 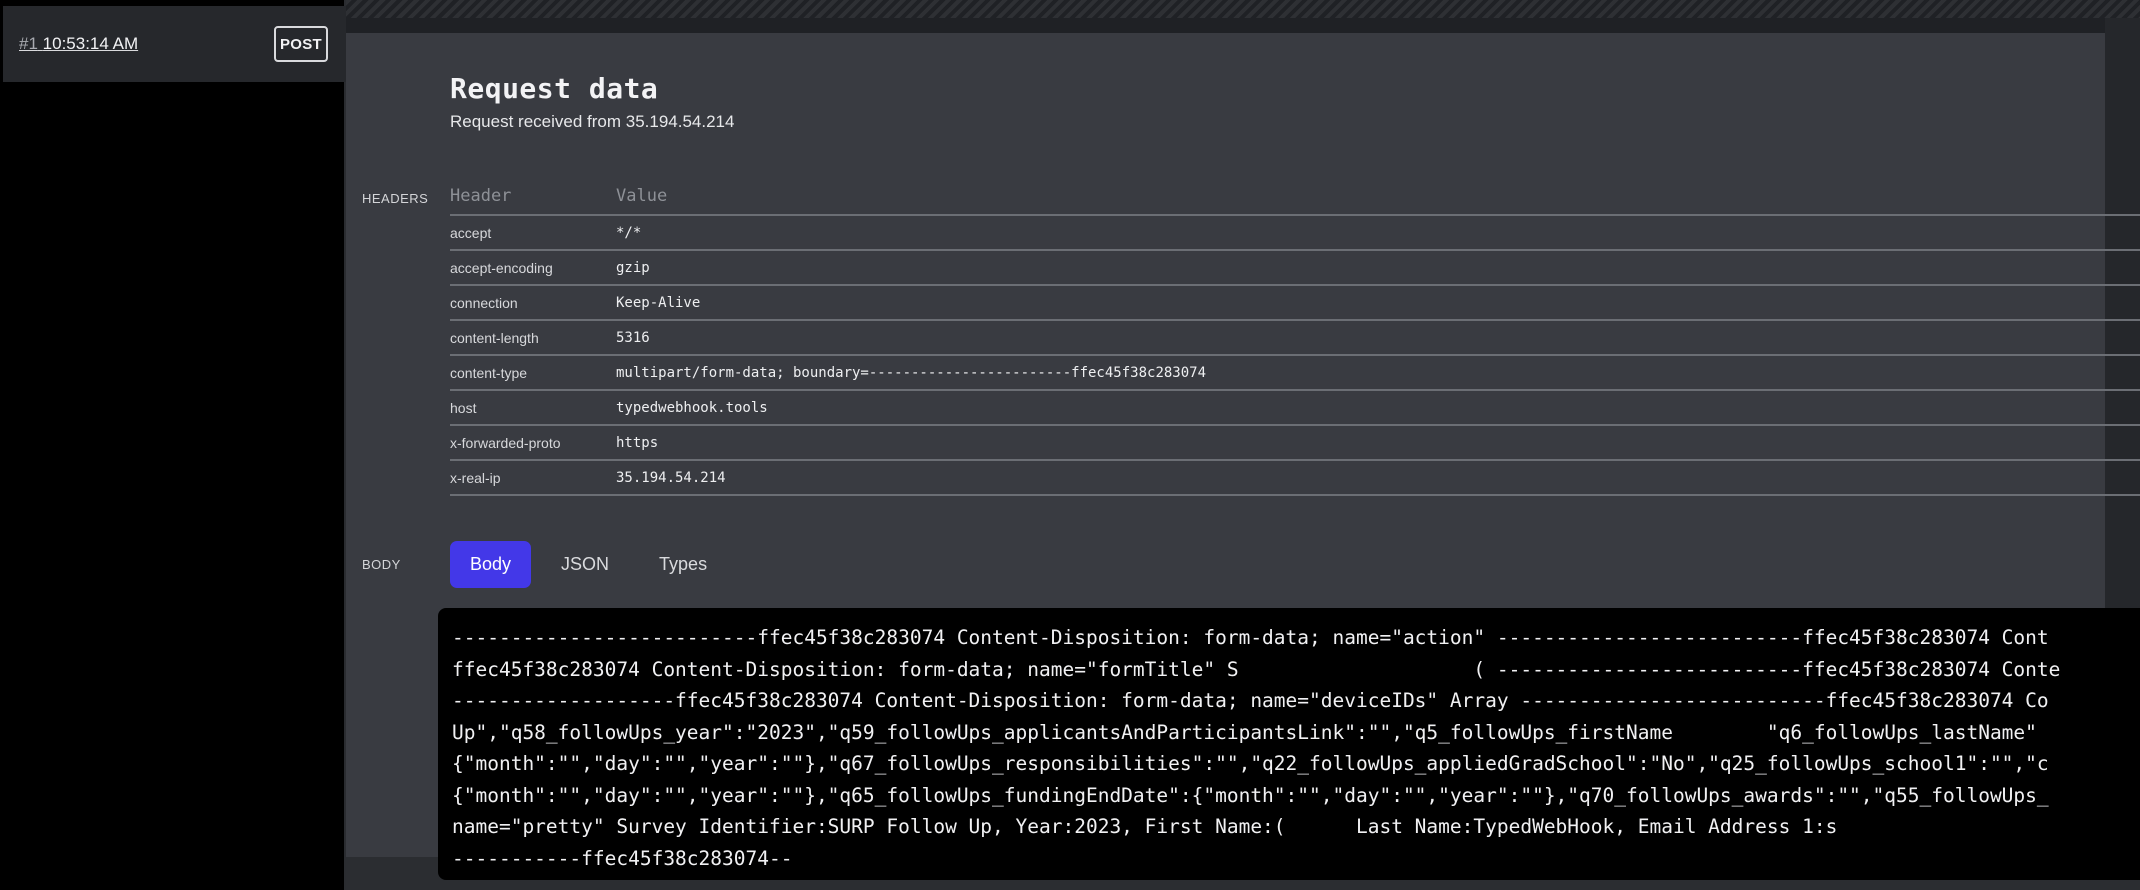 What do you see at coordinates (533, 478) in the screenshot?
I see `header-key: x-real-ip` at bounding box center [533, 478].